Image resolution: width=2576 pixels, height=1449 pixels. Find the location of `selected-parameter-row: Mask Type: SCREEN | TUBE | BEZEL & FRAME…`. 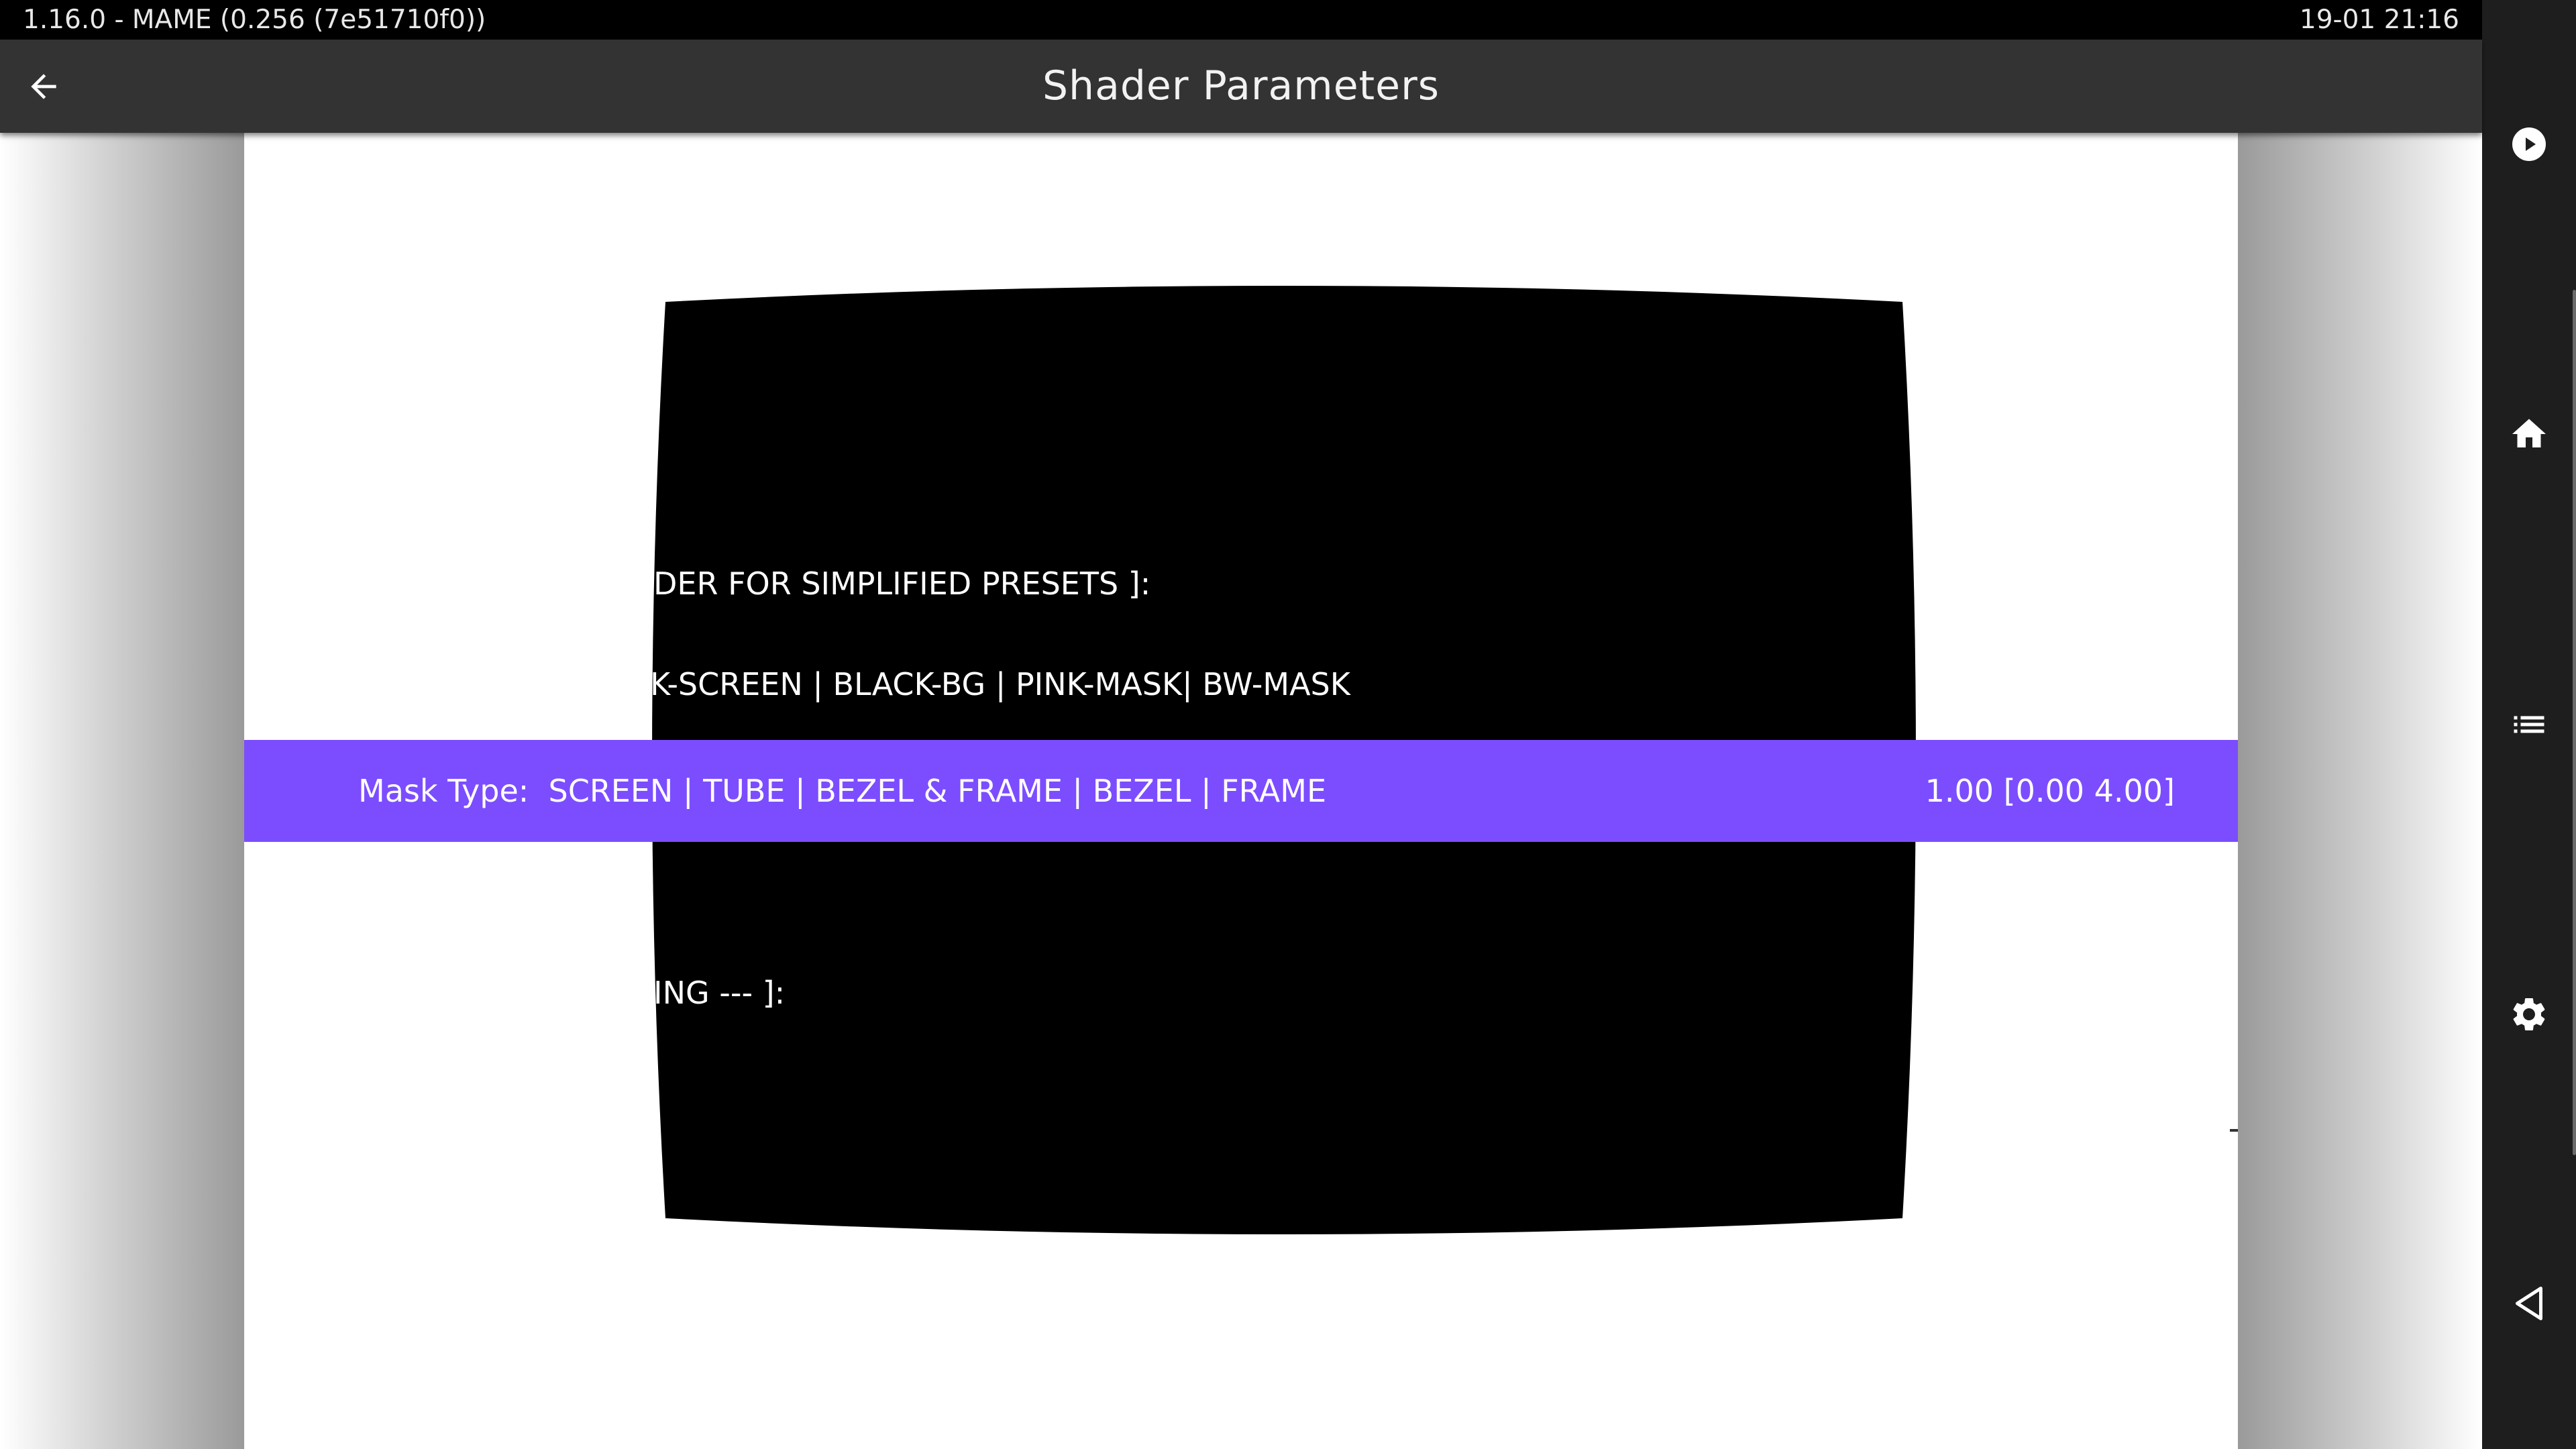

selected-parameter-row: Mask Type: SCREEN | TUBE | BEZEL & FRAME… is located at coordinates (1241, 791).